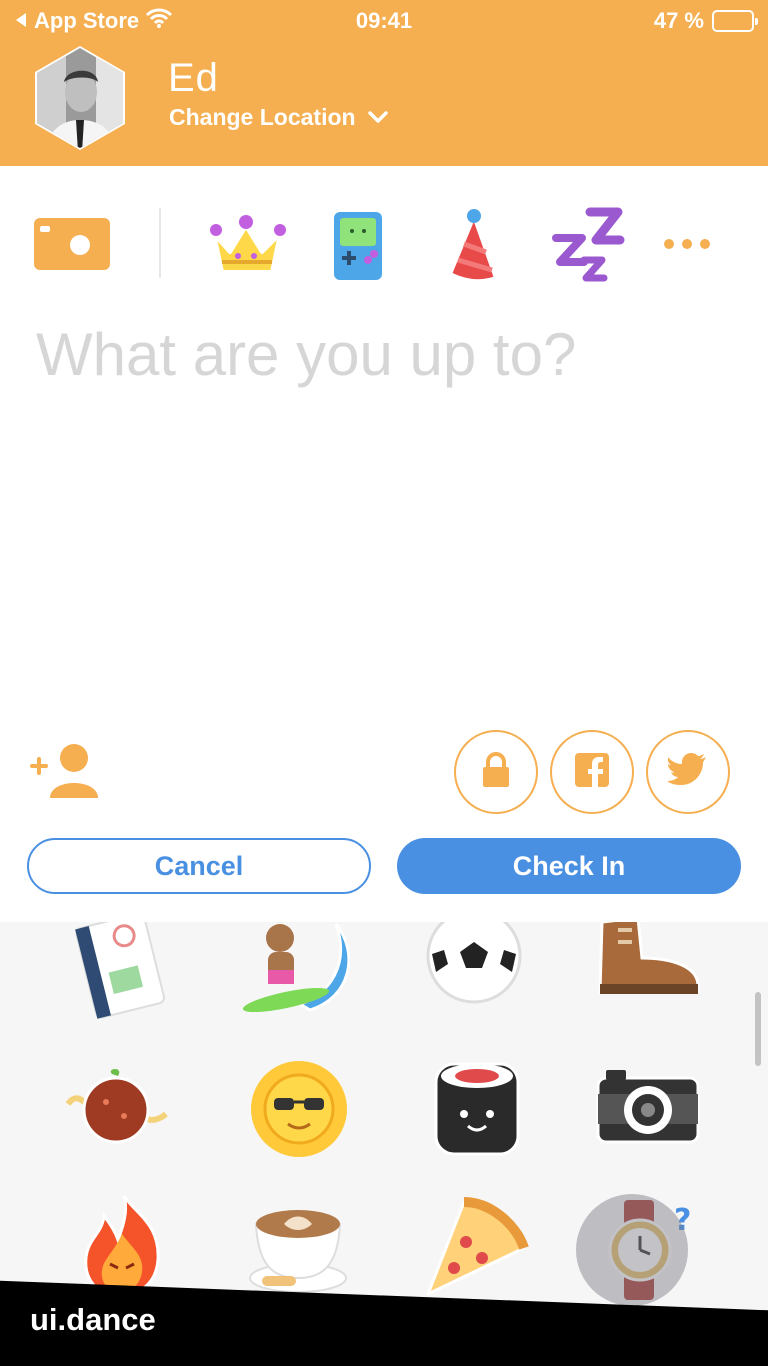 This screenshot has height=1366, width=768. I want to click on surfing-bear-sticker-icon, so click(295, 973).